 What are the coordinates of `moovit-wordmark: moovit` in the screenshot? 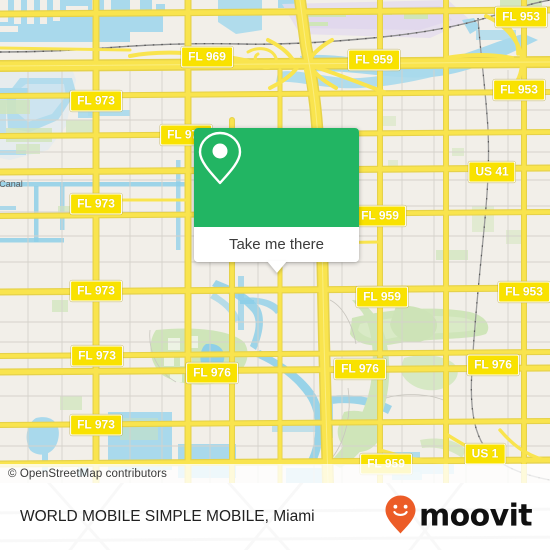 It's located at (475, 516).